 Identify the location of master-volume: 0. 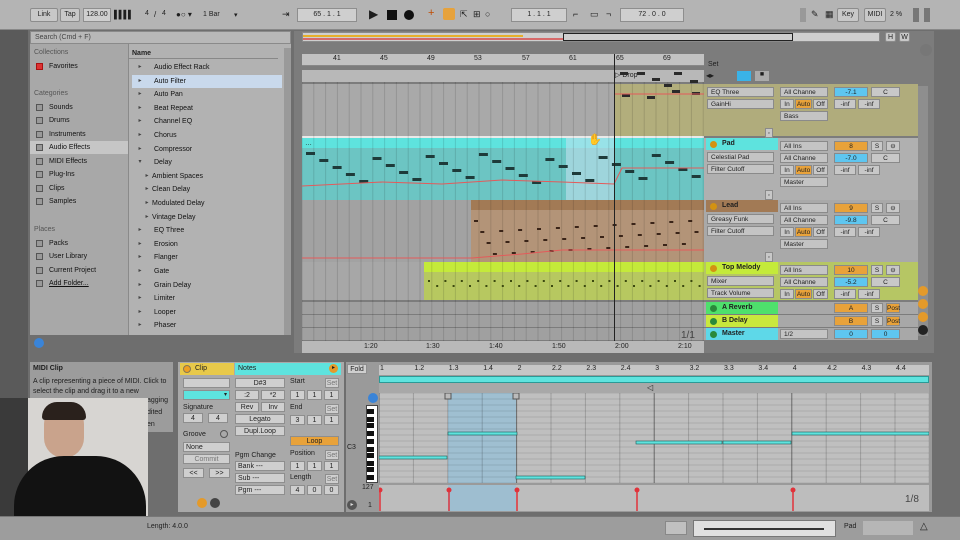
(851, 334).